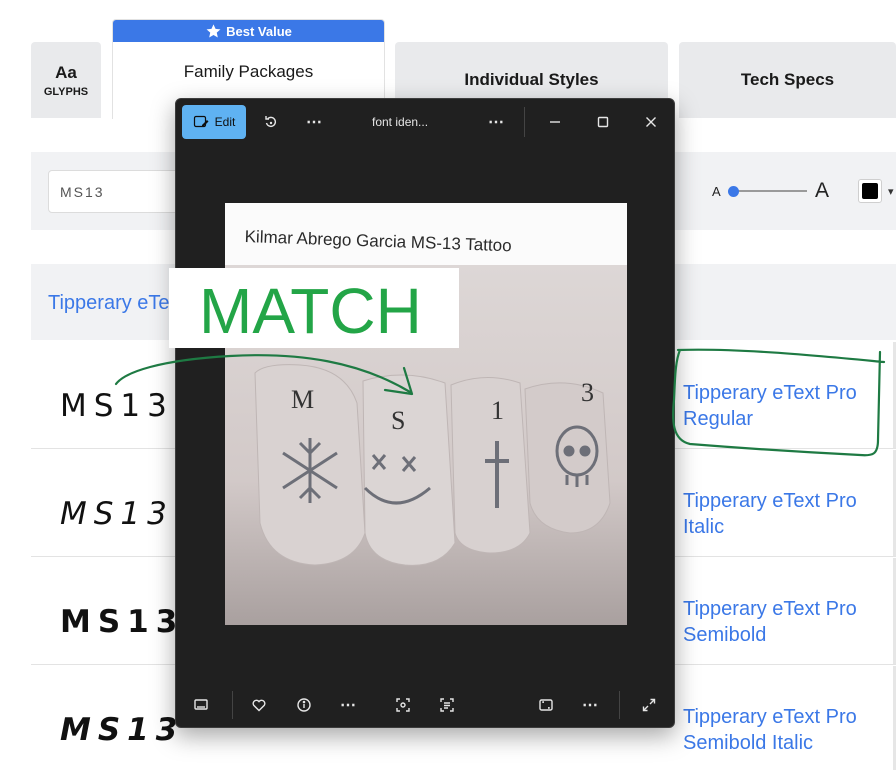  I want to click on tab-glyphs: Aa GLYPHS, so click(66, 80).